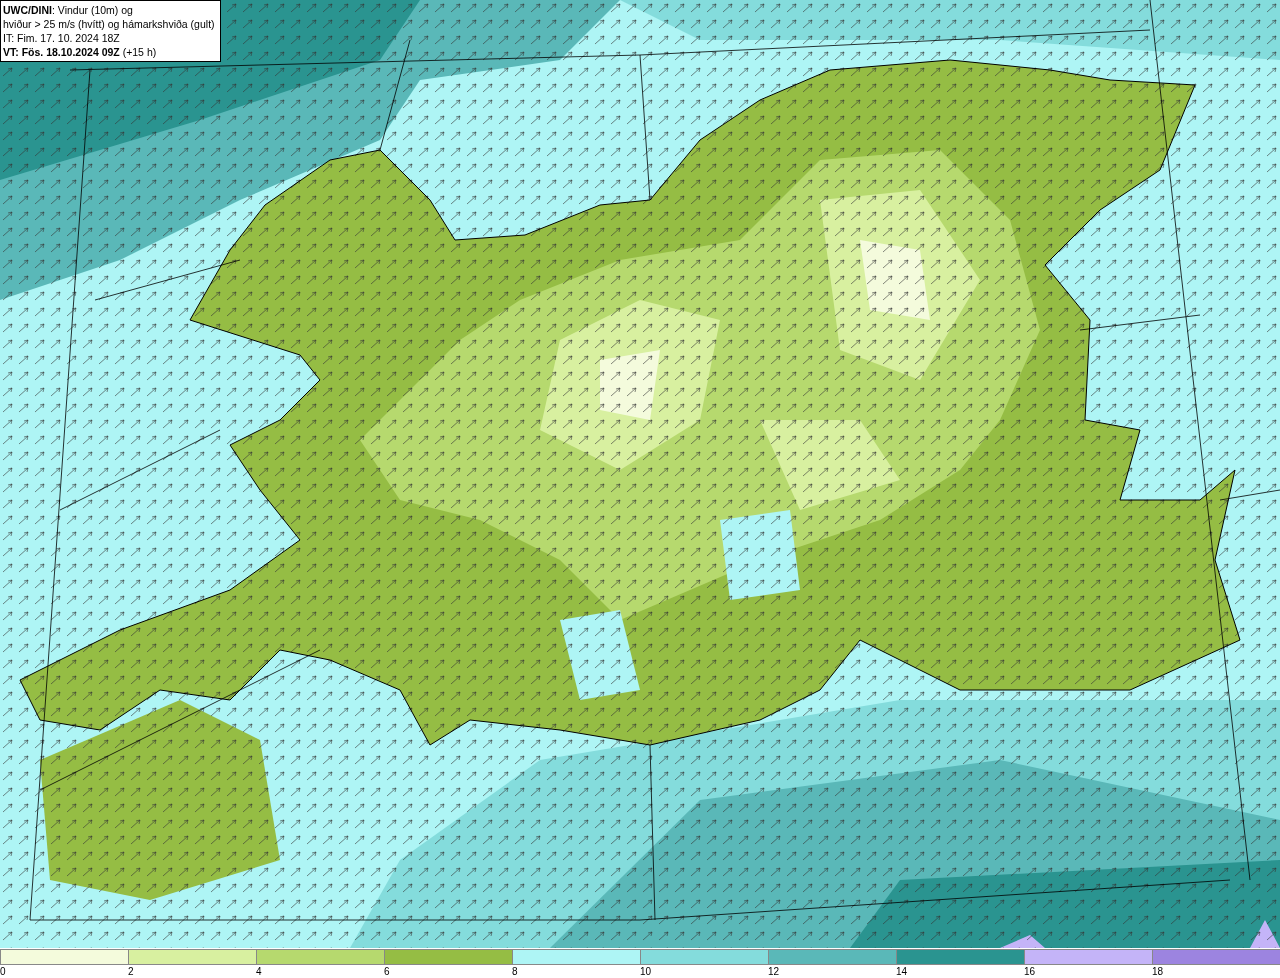  What do you see at coordinates (68, 10) in the screenshot?
I see `title-line: UWC/DINI: Vindur (10m) og` at bounding box center [68, 10].